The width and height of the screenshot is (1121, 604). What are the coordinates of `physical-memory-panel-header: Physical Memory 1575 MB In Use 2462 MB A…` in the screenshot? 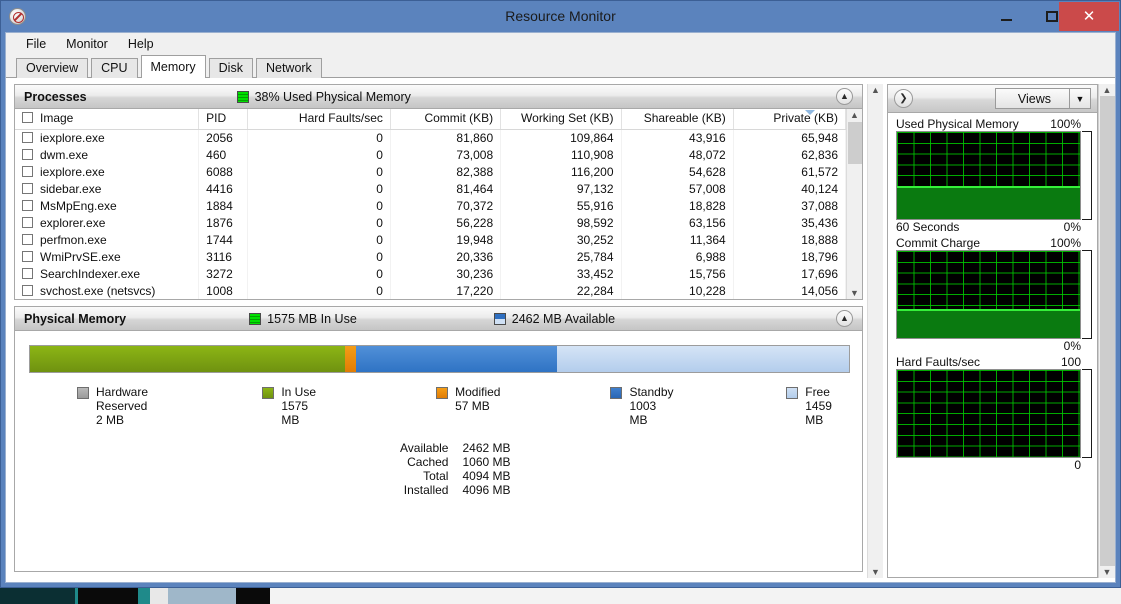 It's located at (438, 319).